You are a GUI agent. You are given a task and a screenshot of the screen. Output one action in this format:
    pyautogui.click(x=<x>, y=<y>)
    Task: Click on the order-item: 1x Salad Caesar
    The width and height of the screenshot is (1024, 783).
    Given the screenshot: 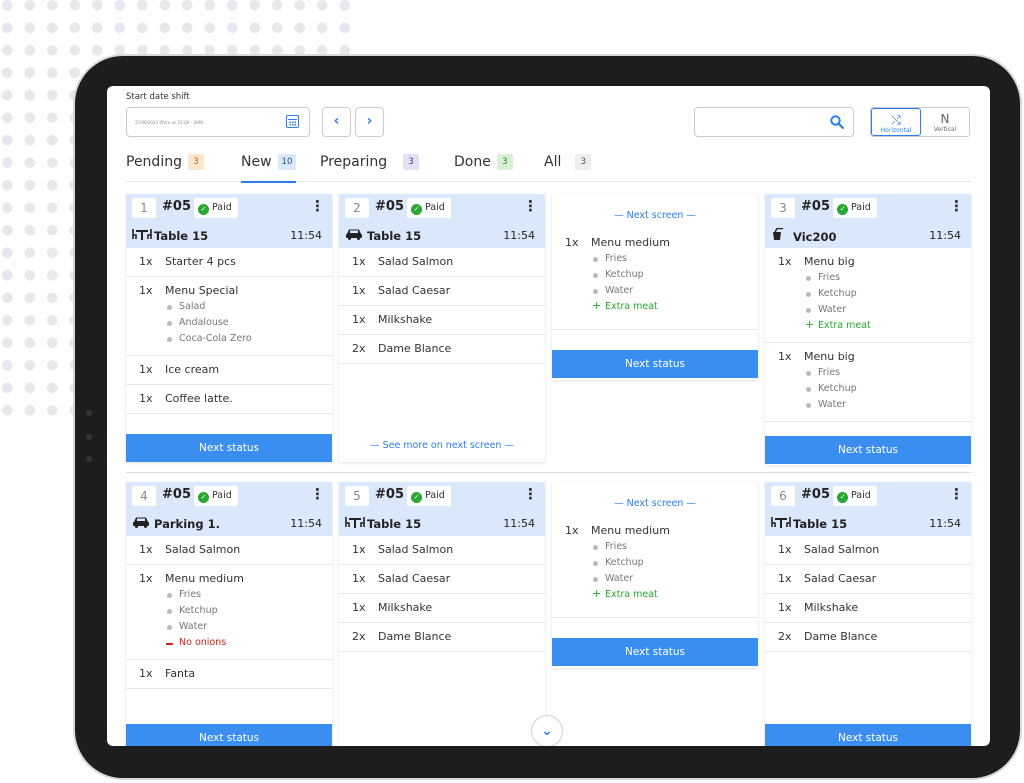 What is the action you would take?
    pyautogui.click(x=442, y=291)
    